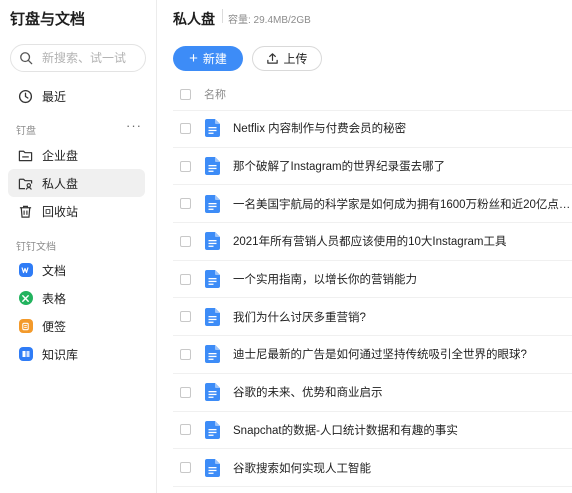  I want to click on search-icon, so click(26, 58).